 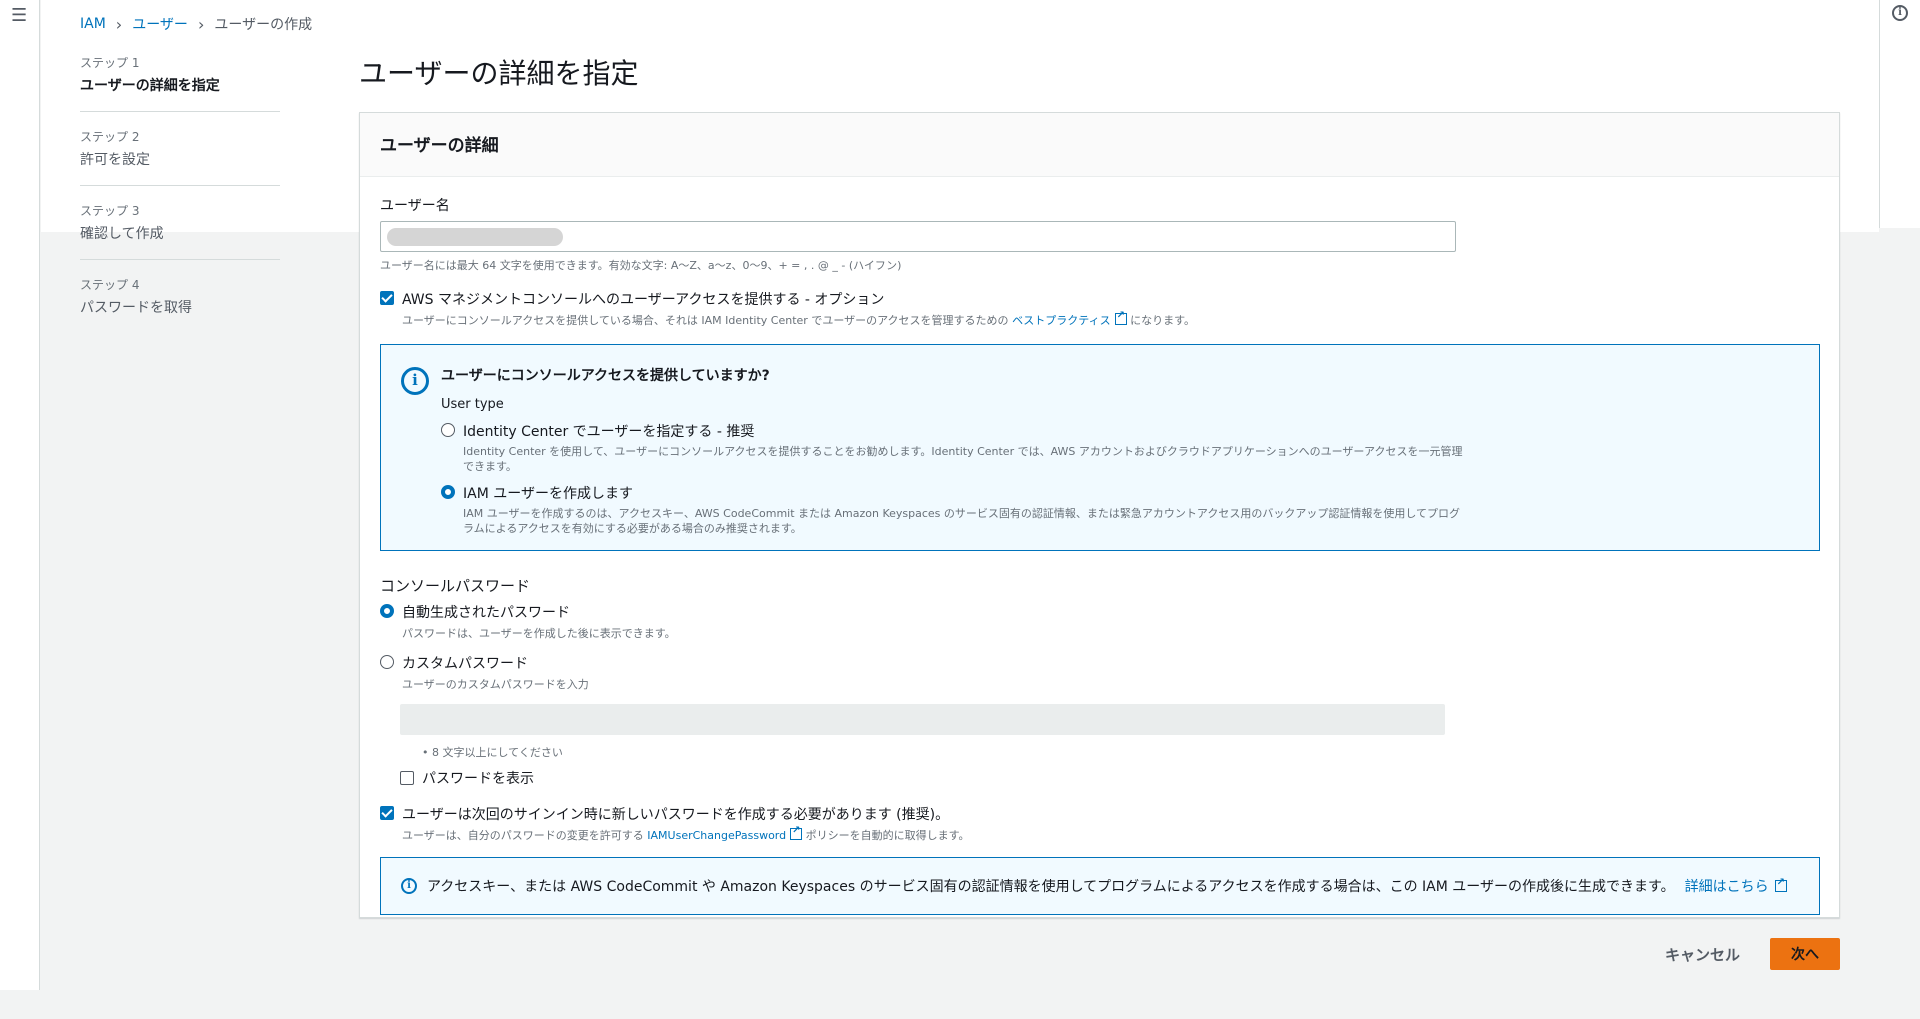 I want to click on iam-user-label: IAM ユーザーを作成します, so click(x=548, y=494).